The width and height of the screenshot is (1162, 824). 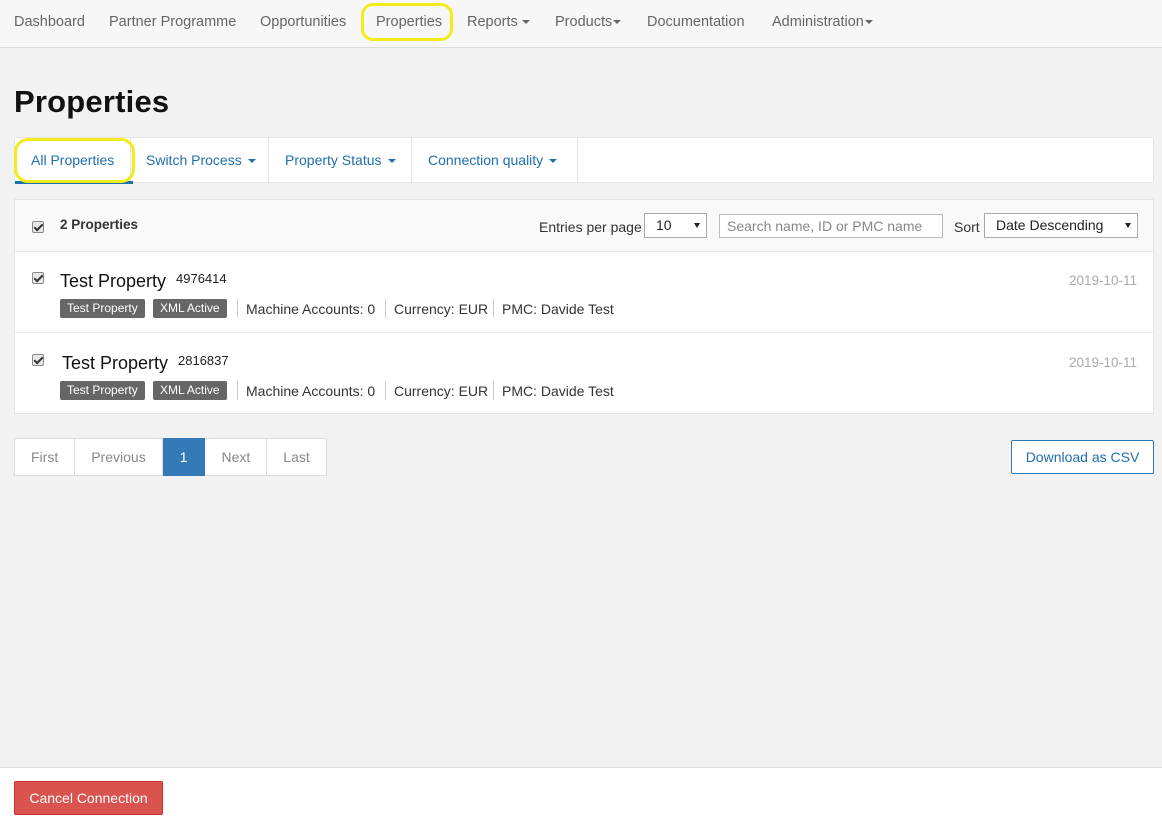 I want to click on tab-all-properties: All Properties, so click(x=74, y=161).